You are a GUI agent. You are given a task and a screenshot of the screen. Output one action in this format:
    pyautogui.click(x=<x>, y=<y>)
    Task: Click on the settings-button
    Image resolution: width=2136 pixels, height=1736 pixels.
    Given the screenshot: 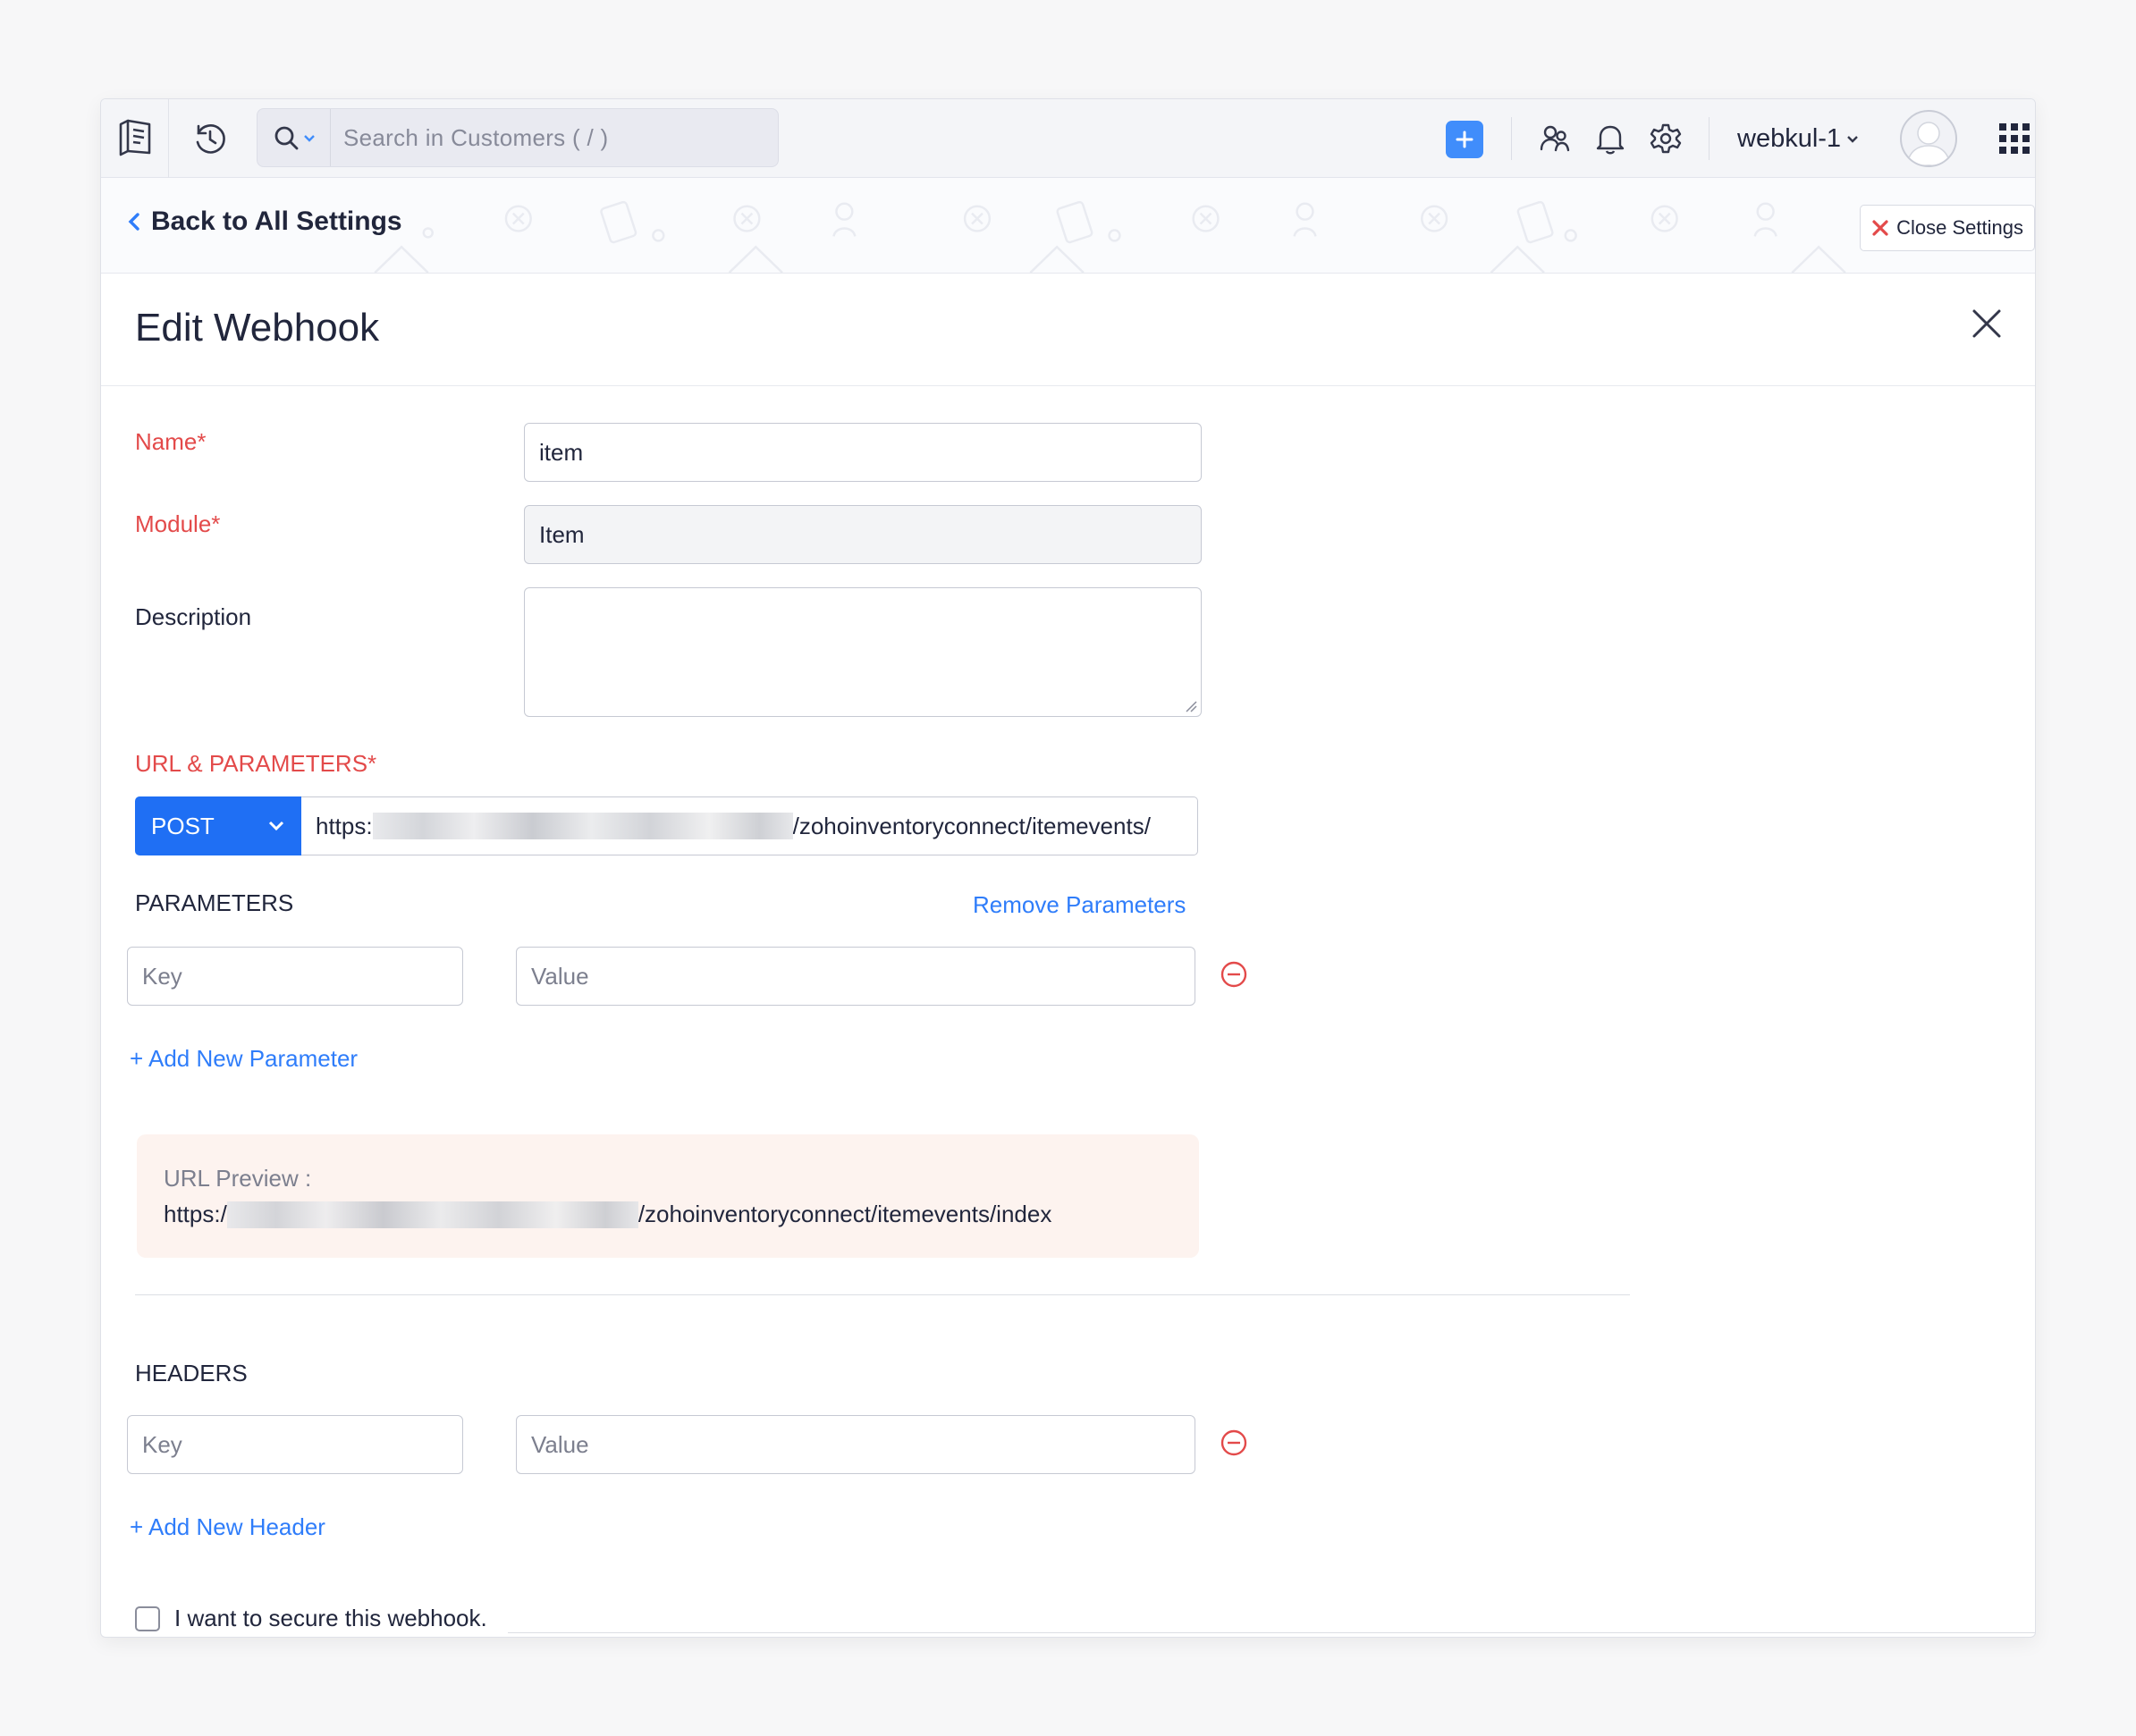 What is the action you would take?
    pyautogui.click(x=1665, y=138)
    